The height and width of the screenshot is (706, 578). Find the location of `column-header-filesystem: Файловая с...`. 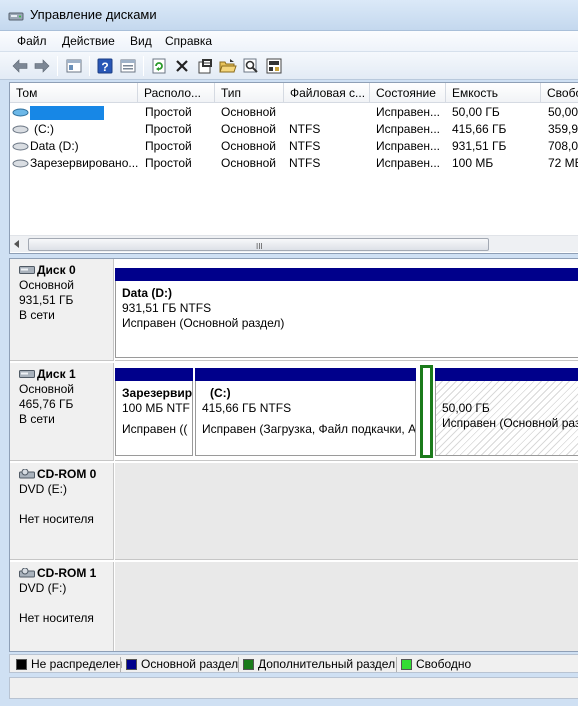

column-header-filesystem: Файловая с... is located at coordinates (327, 93).